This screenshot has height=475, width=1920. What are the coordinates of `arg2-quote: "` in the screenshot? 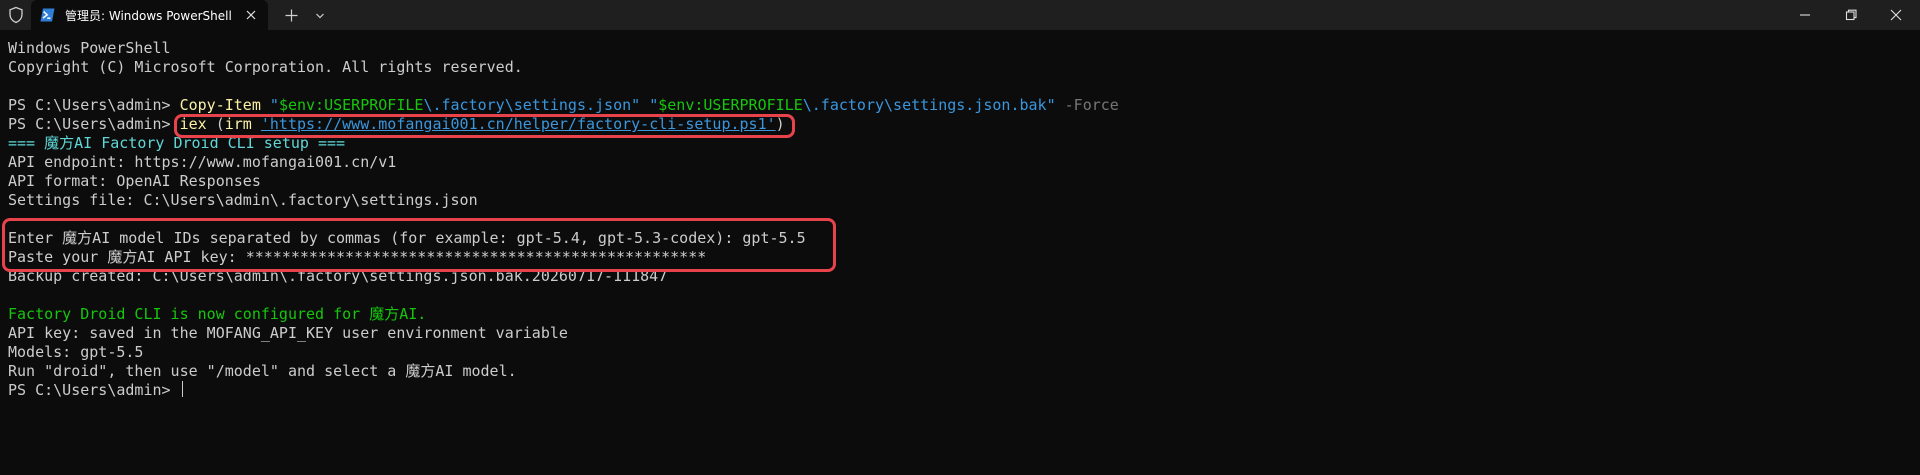 It's located at (654, 105).